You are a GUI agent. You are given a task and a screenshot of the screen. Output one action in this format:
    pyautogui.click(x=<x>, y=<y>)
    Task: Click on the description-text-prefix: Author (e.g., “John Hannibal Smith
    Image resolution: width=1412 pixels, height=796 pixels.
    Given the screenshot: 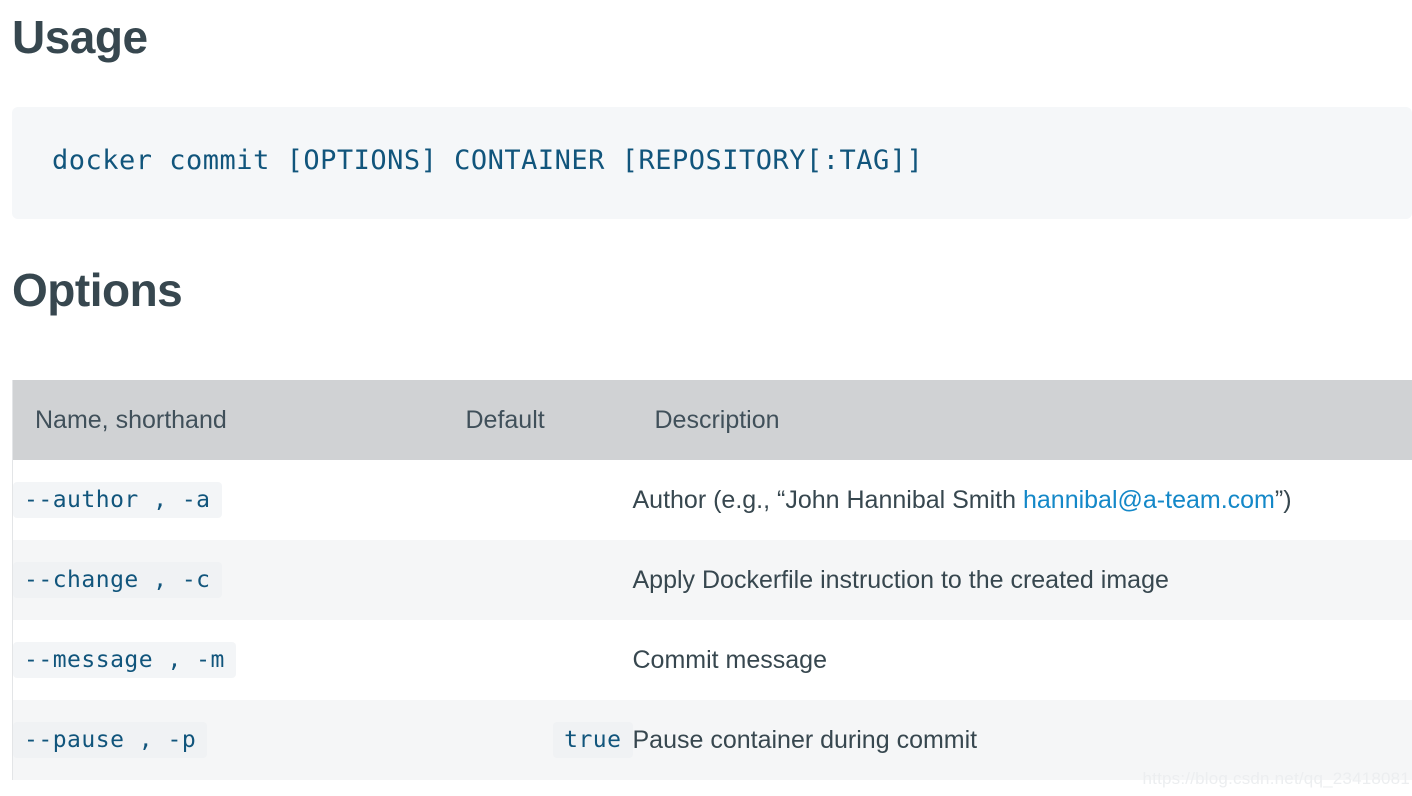 What is the action you would take?
    pyautogui.click(x=827, y=499)
    